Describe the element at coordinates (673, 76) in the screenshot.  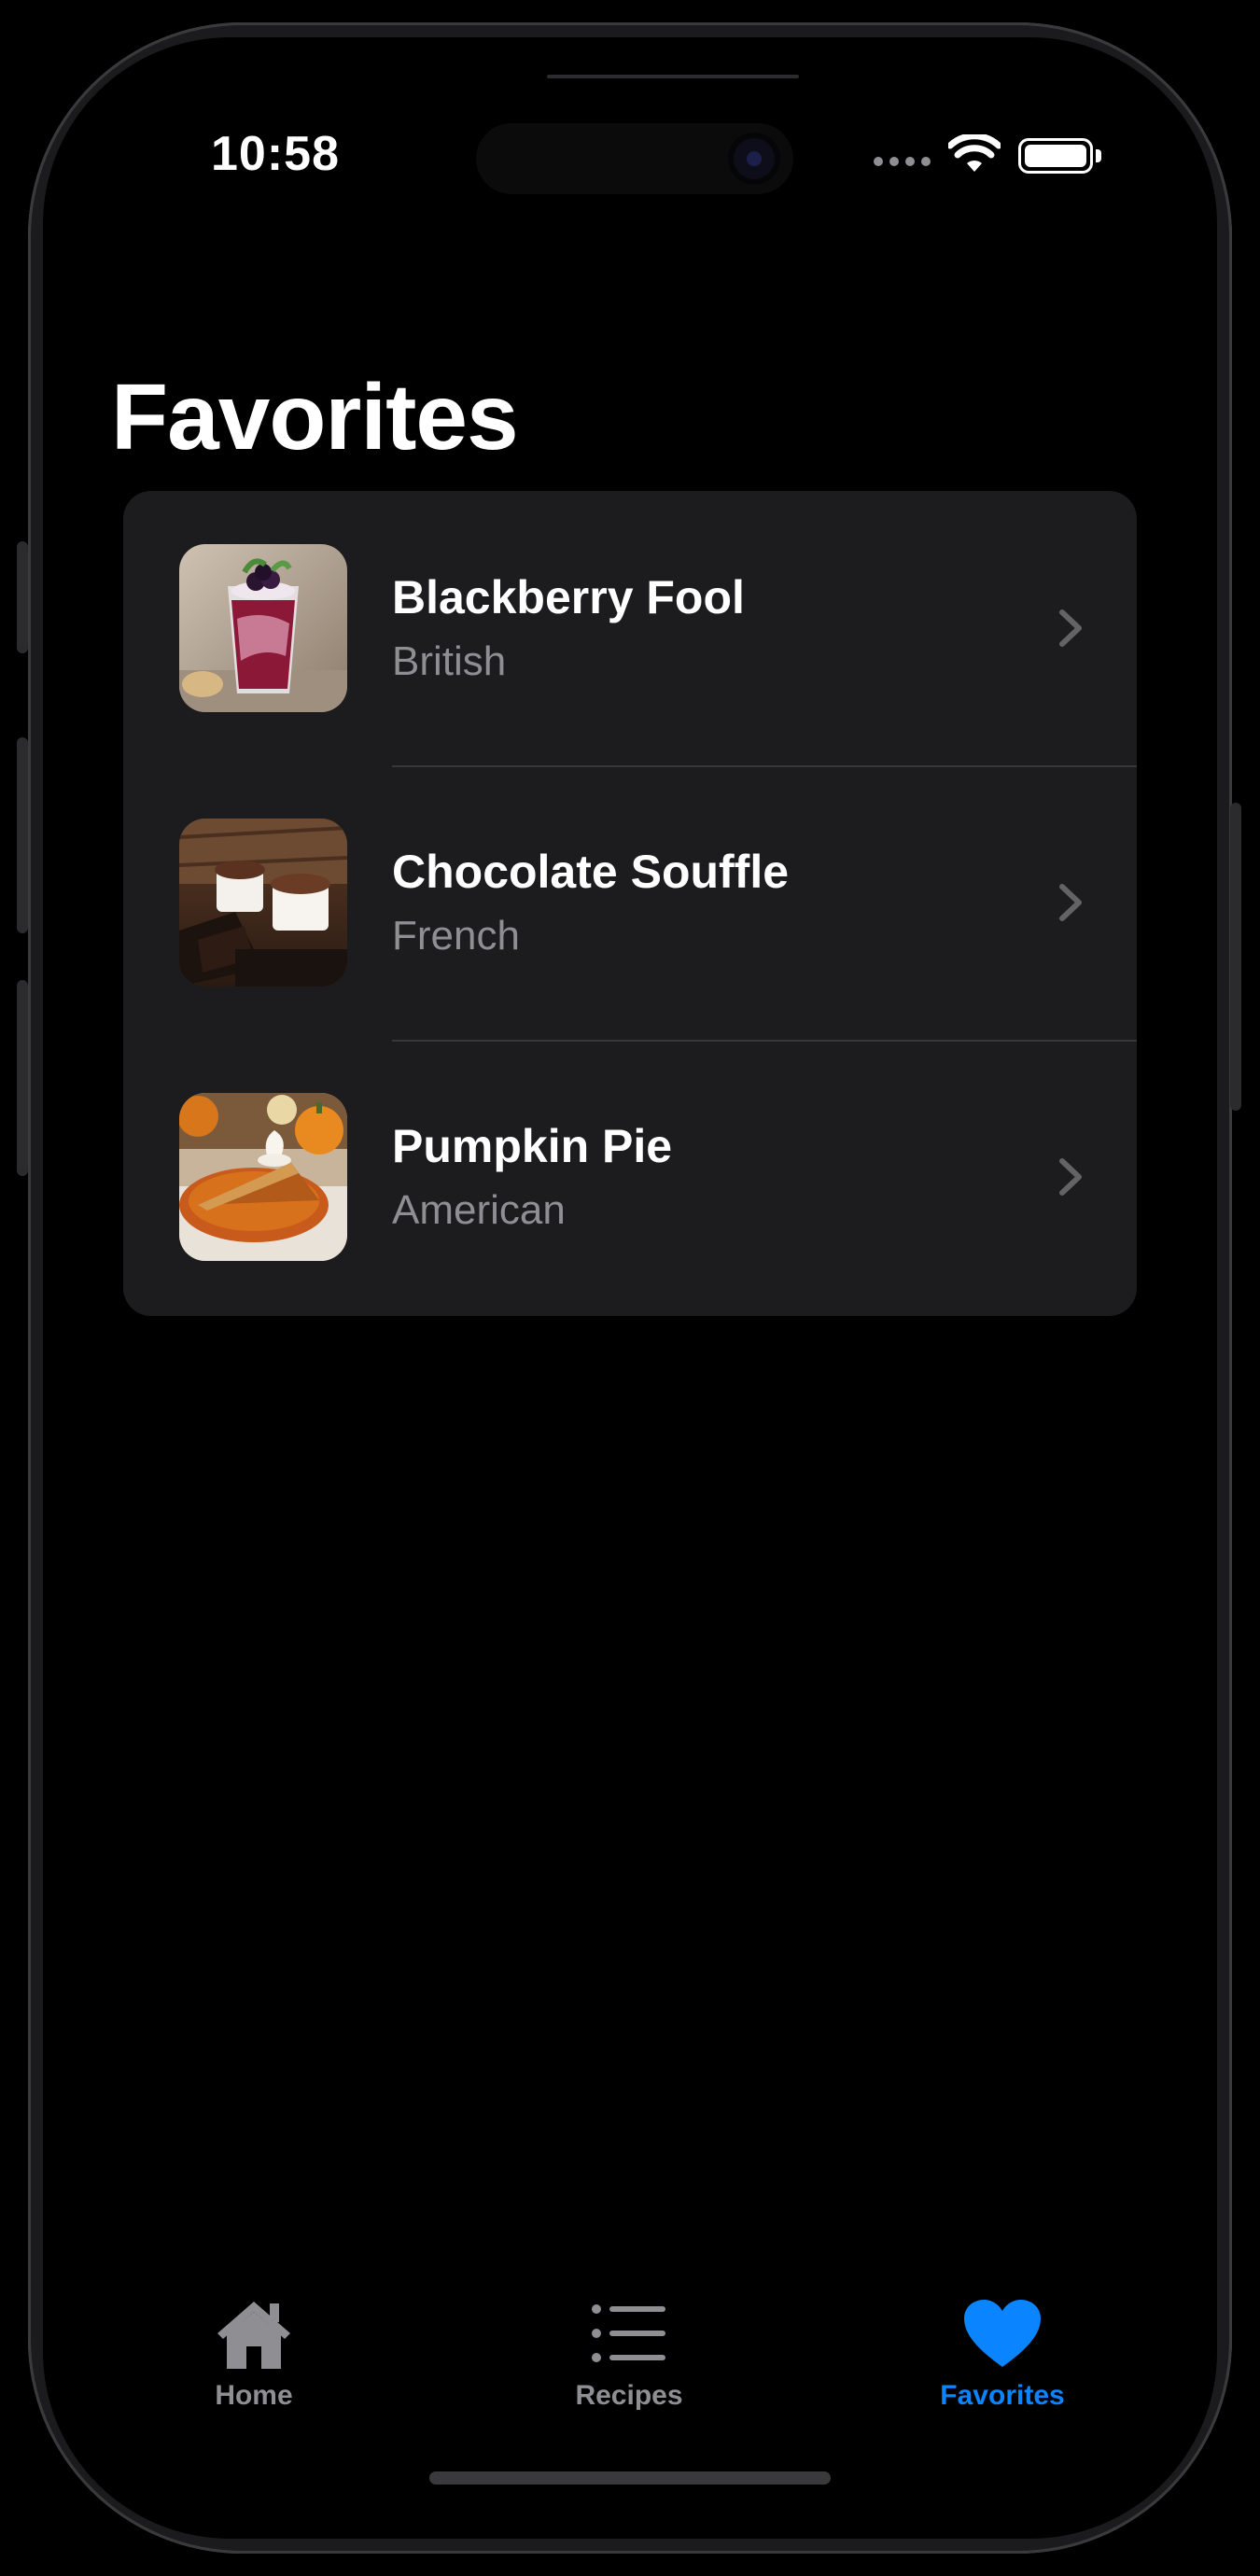
I see `speaker-grille` at that location.